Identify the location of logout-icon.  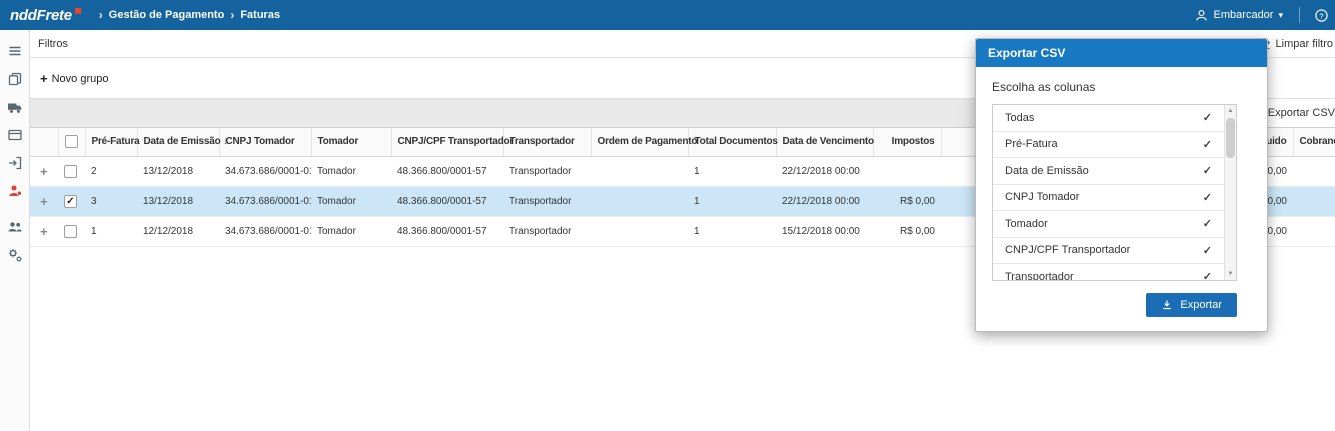
(14, 163).